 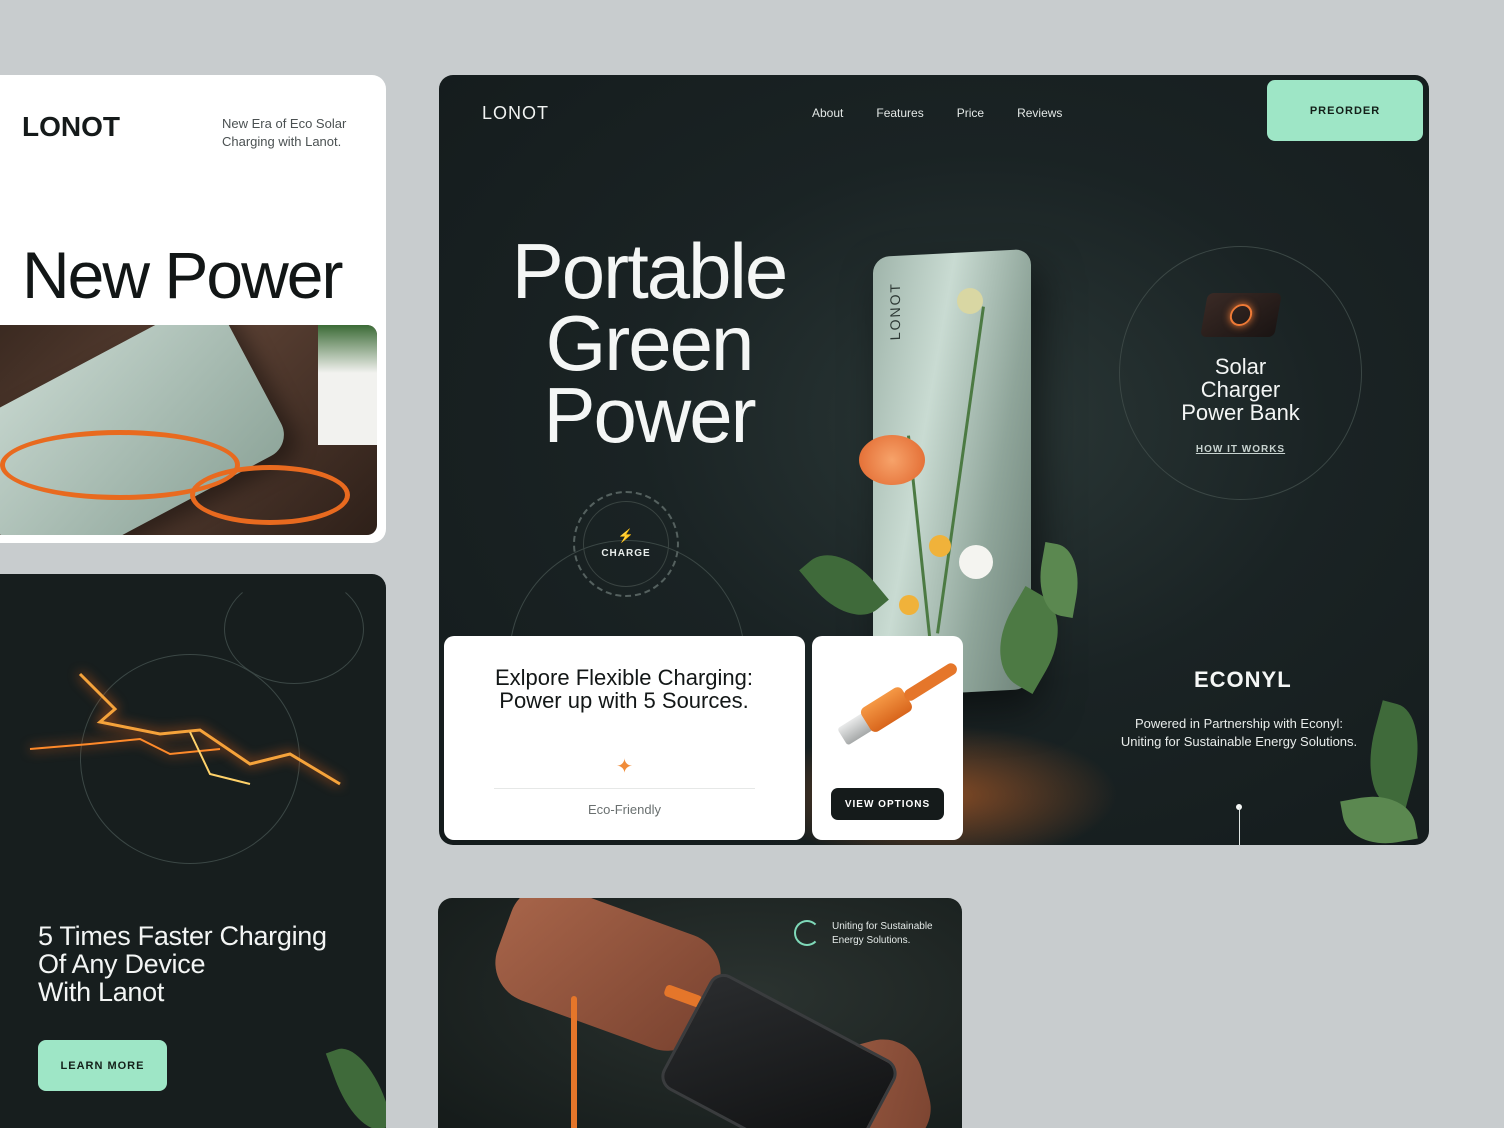 I want to click on main-nav: About Features Price Reviews, so click(x=937, y=113).